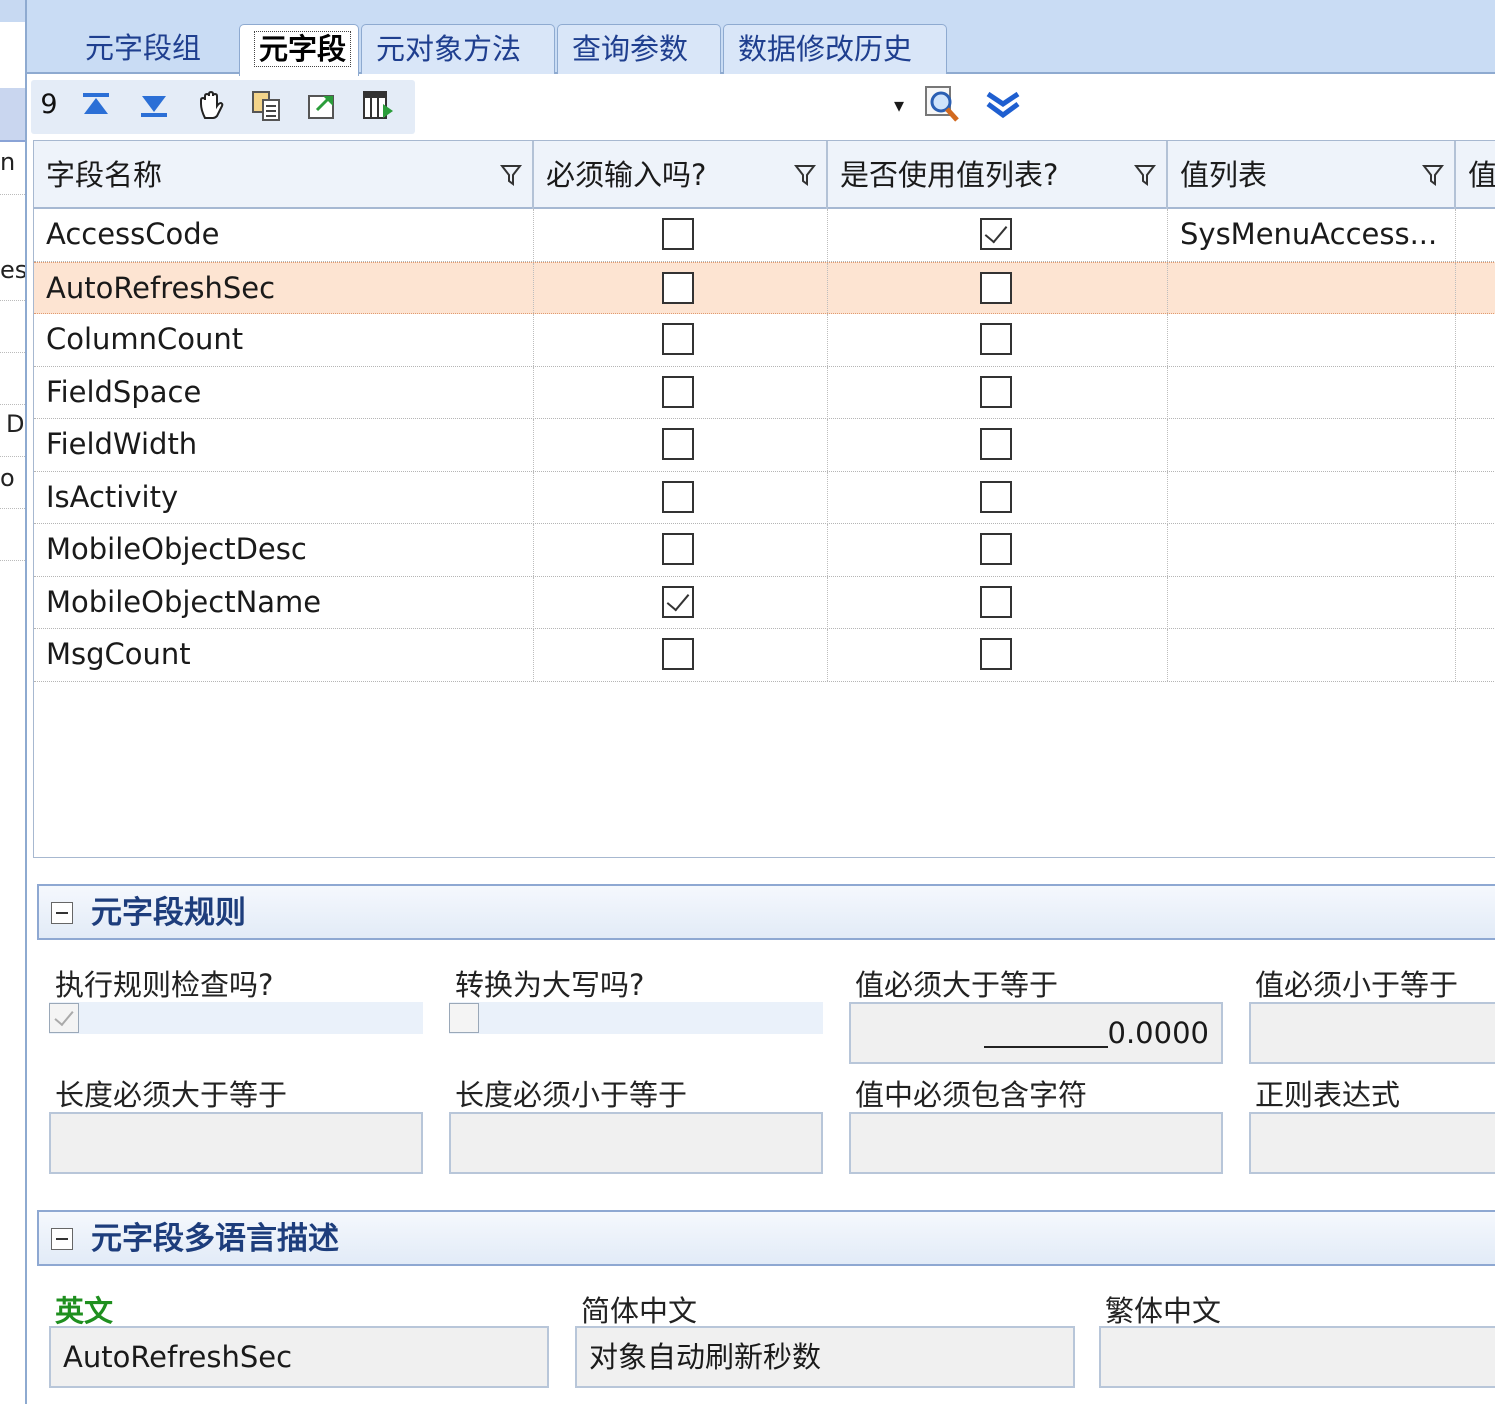 The width and height of the screenshot is (1495, 1404). What do you see at coordinates (1372, 1033) in the screenshot?
I see `max-value-field` at bounding box center [1372, 1033].